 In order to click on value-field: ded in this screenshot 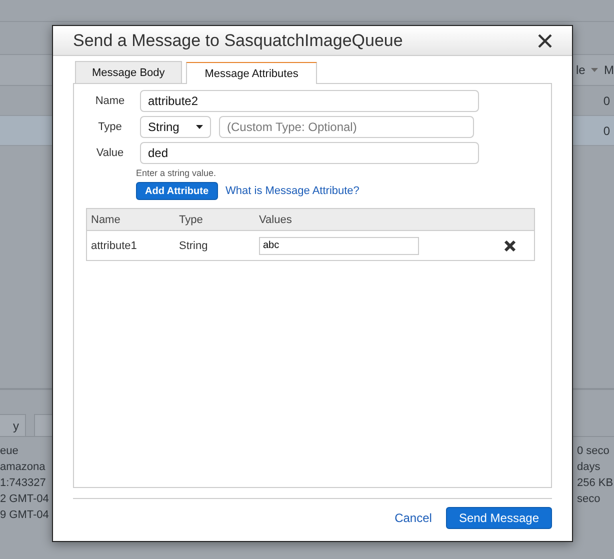, I will do `click(309, 153)`.